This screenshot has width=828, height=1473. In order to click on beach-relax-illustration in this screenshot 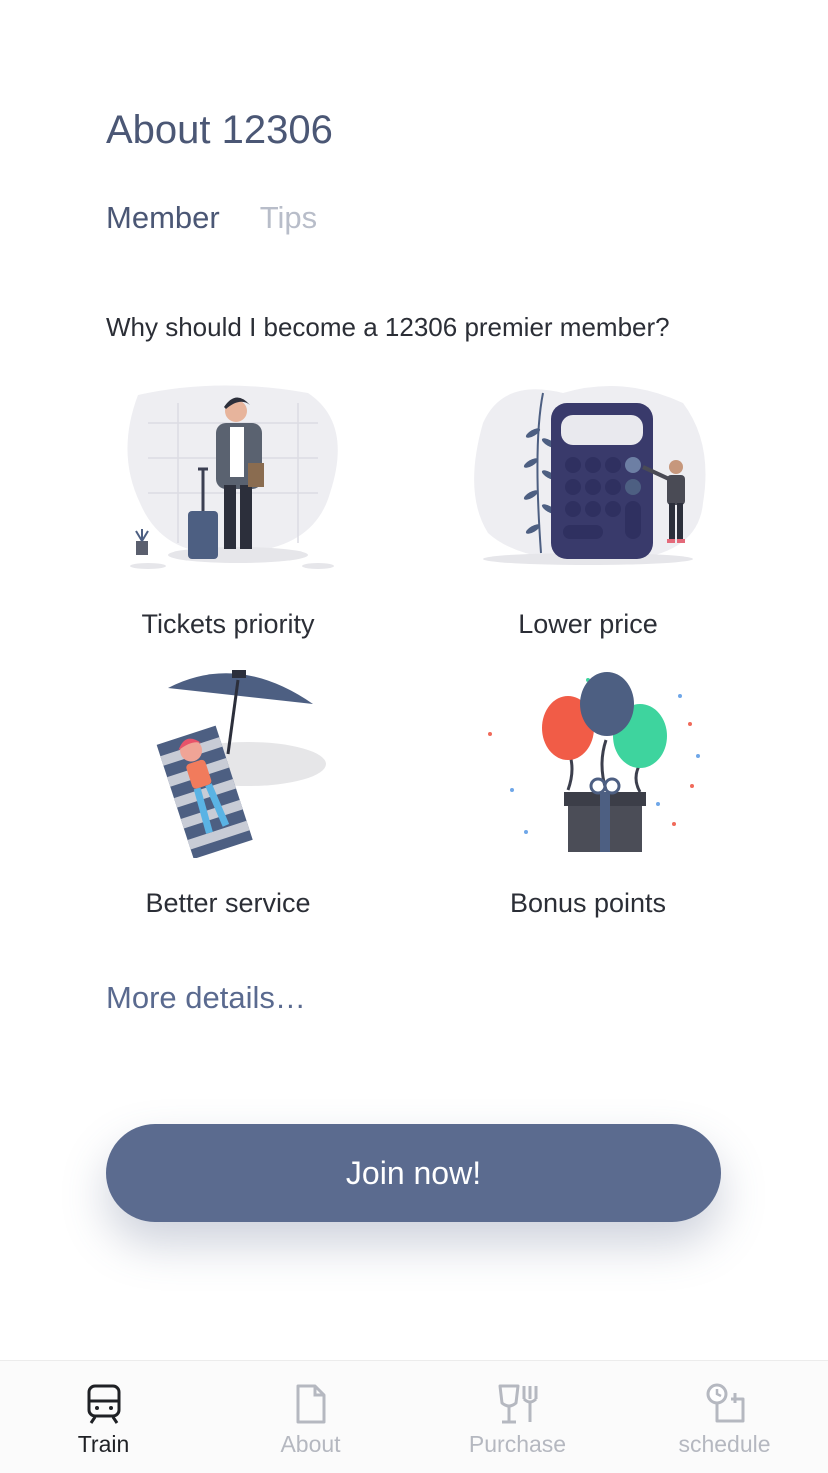, I will do `click(241, 764)`.